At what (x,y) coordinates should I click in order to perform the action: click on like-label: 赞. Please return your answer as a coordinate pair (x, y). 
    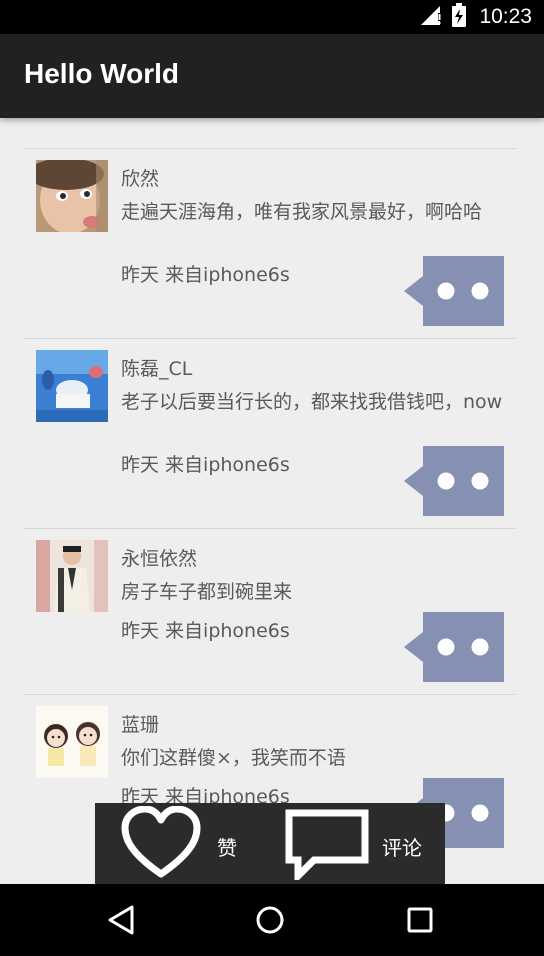
    Looking at the image, I should click on (227, 848).